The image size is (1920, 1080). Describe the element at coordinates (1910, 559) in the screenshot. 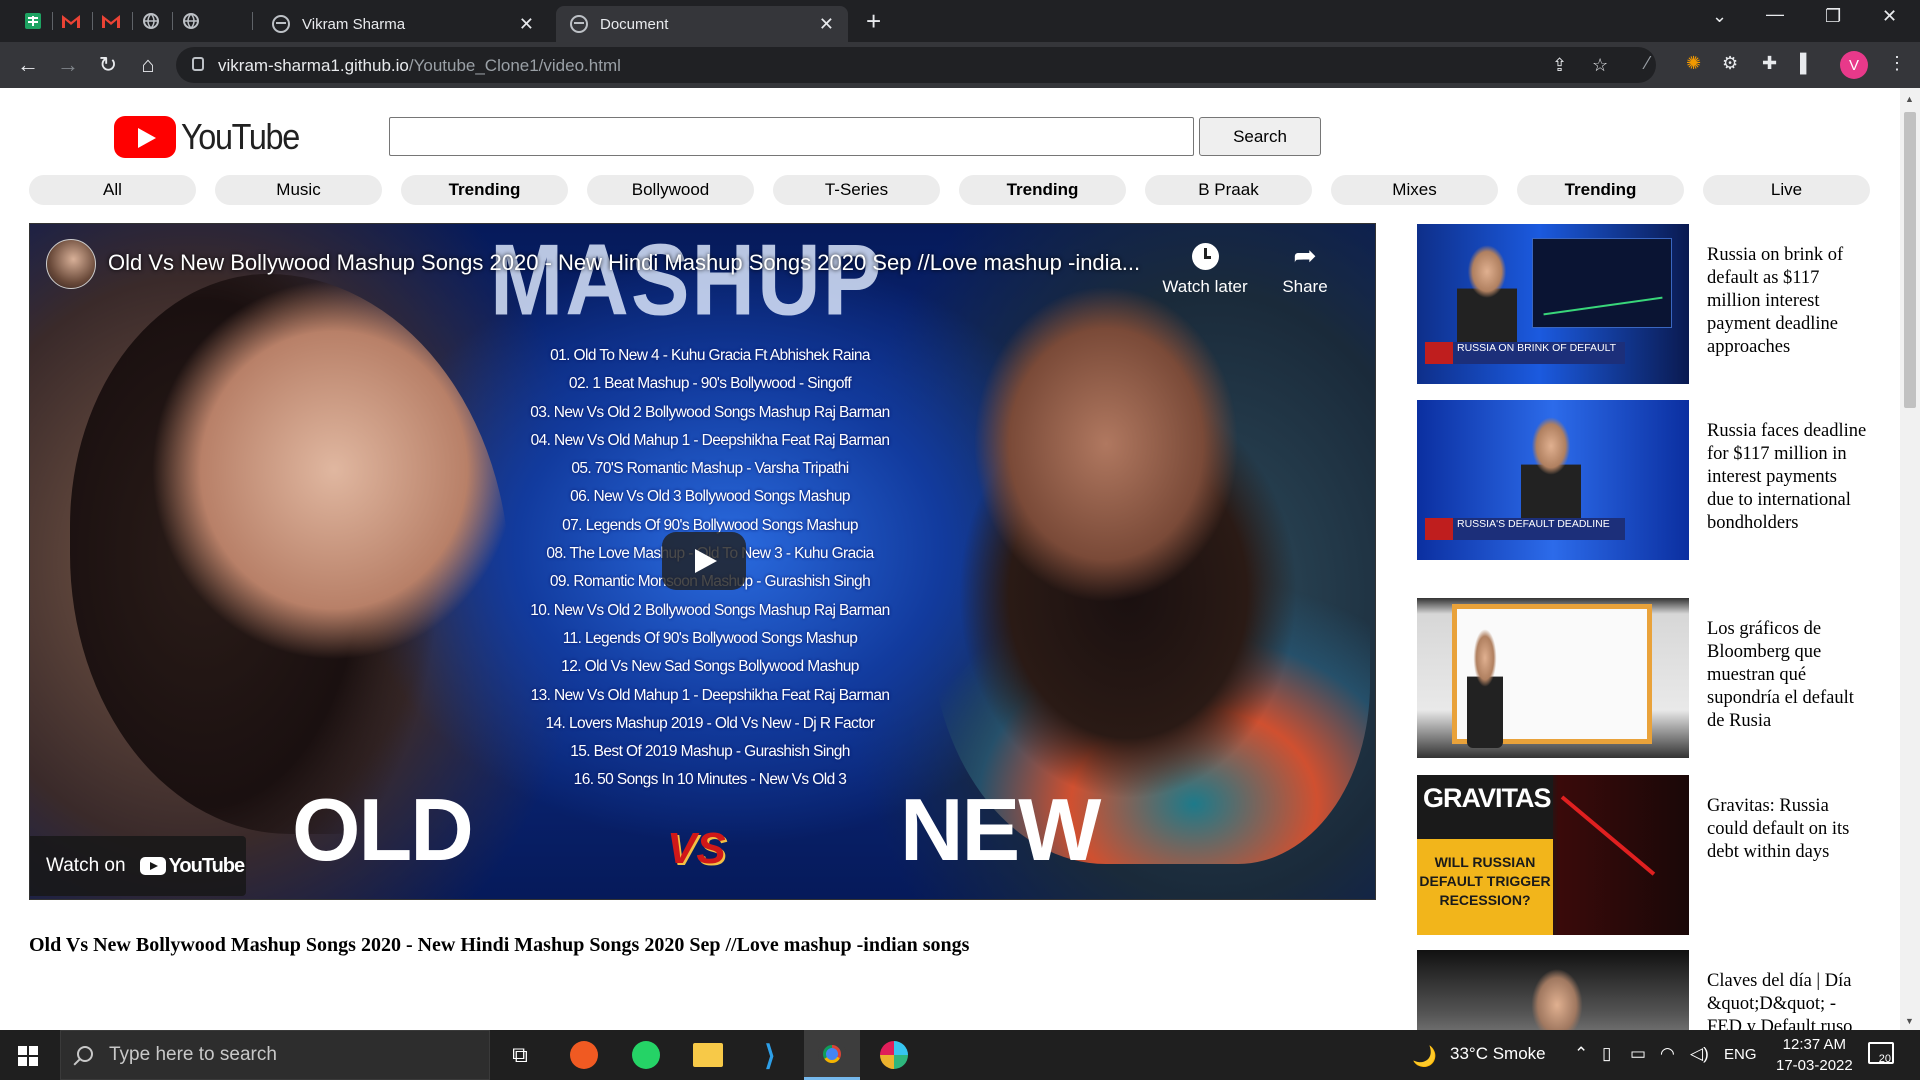

I see `page-scrollbar: ▲ ▼` at that location.